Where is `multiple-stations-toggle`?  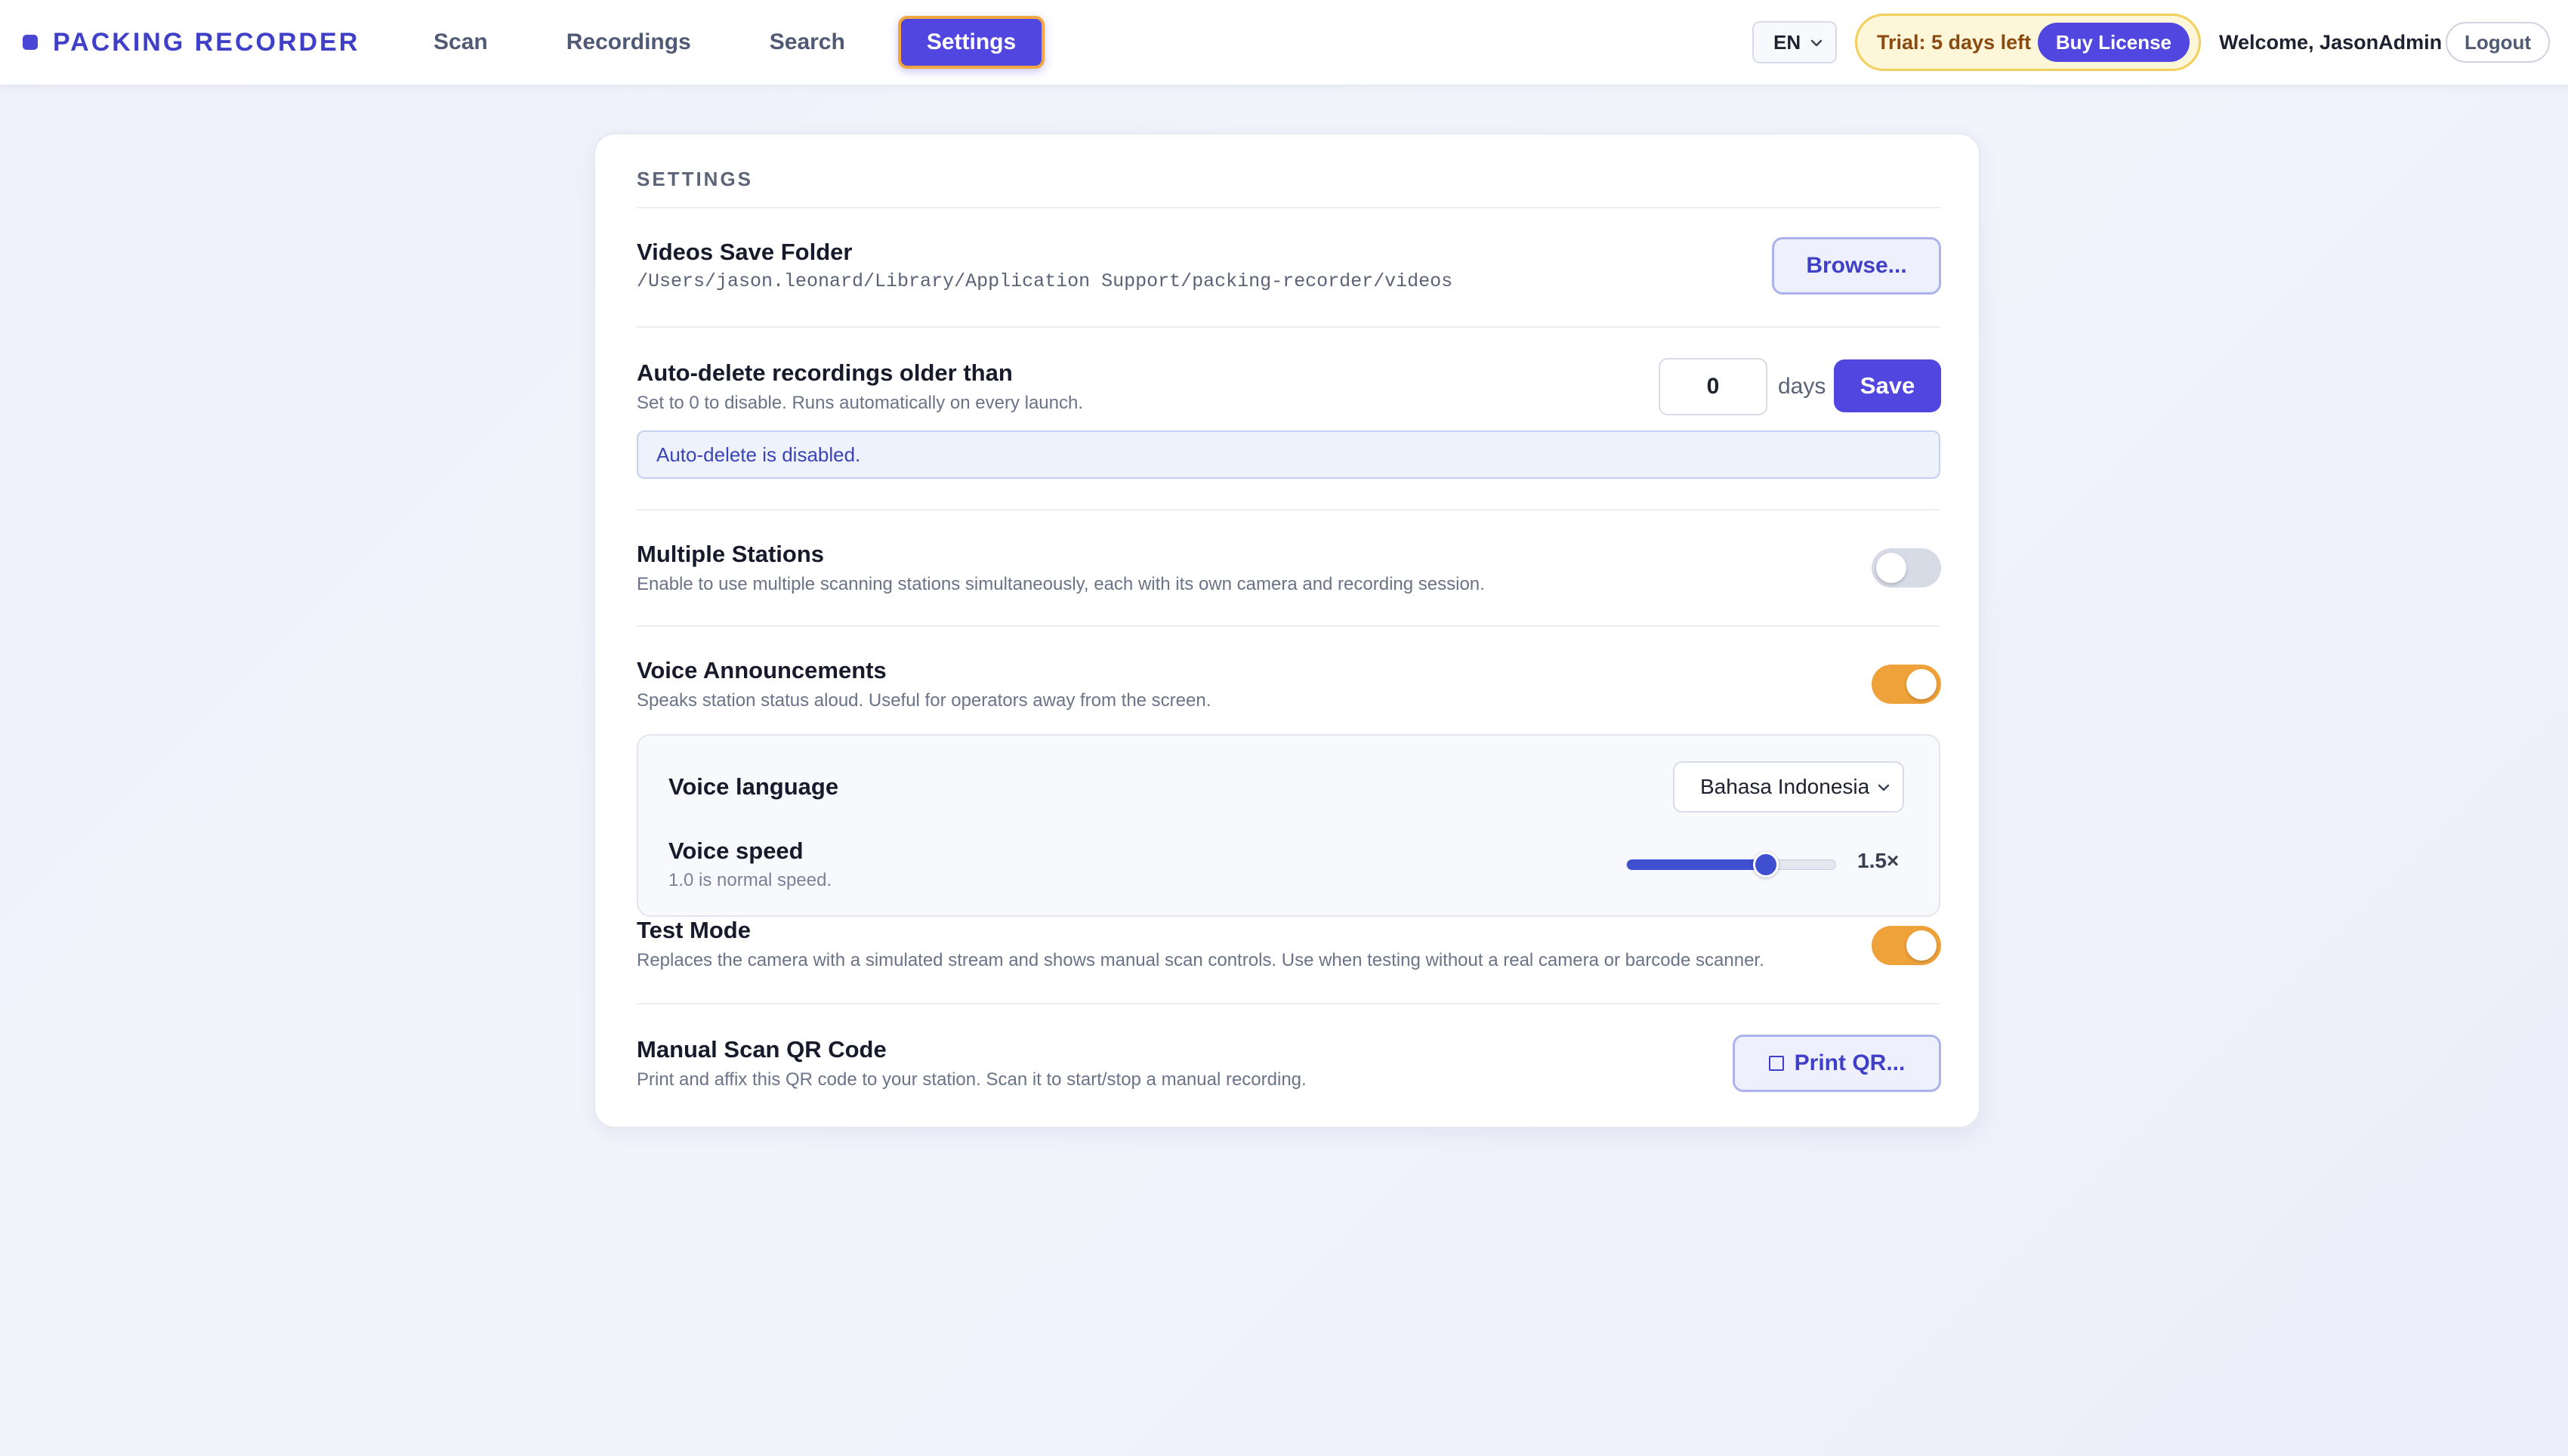 multiple-stations-toggle is located at coordinates (1906, 568).